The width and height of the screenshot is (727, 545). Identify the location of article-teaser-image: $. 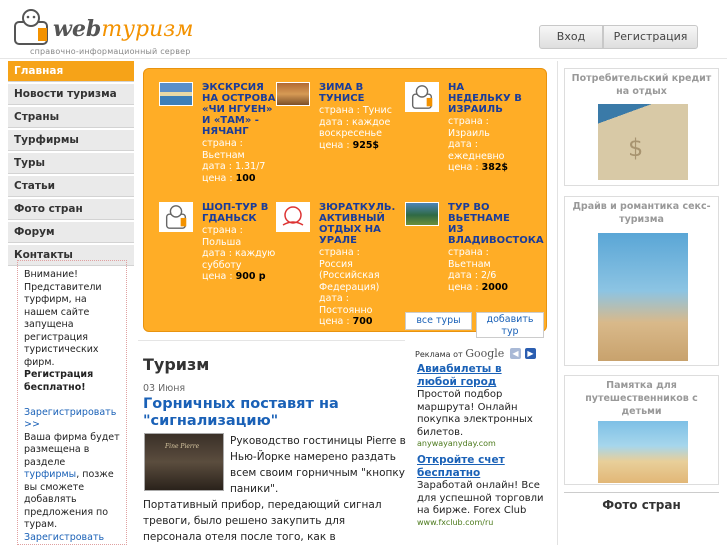
(643, 142).